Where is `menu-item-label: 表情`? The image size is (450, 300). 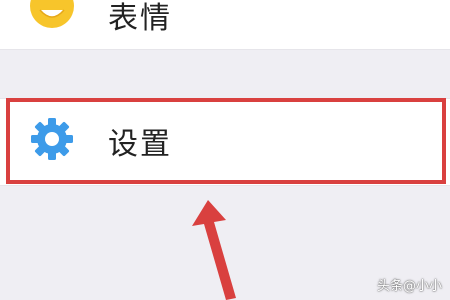
menu-item-label: 表情 is located at coordinates (140, 18).